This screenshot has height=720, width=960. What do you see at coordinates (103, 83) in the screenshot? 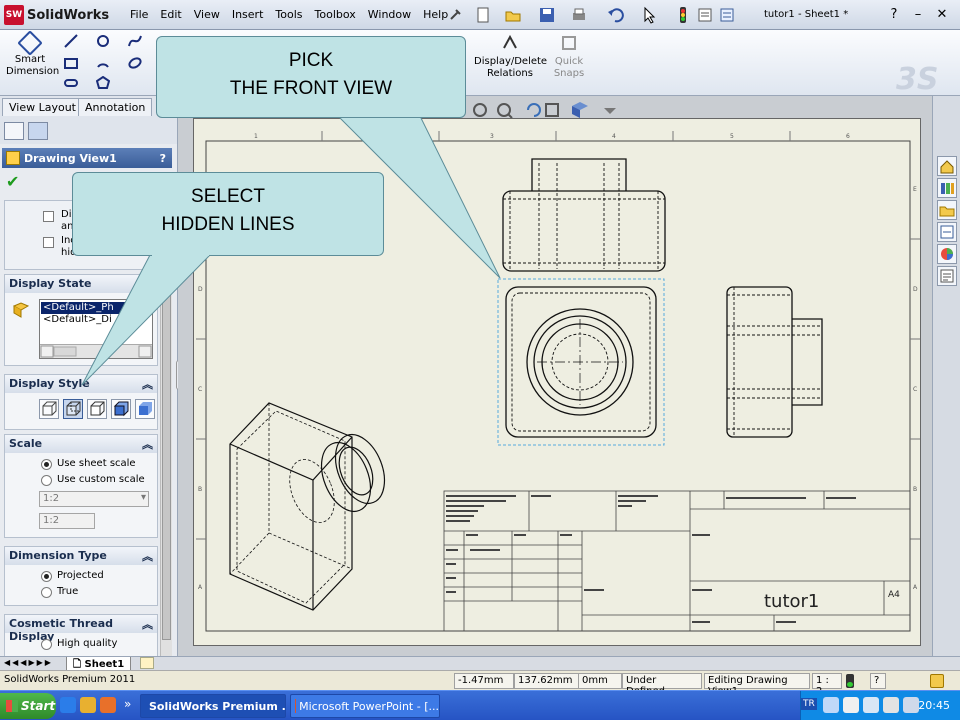
I see `polygon-icon` at bounding box center [103, 83].